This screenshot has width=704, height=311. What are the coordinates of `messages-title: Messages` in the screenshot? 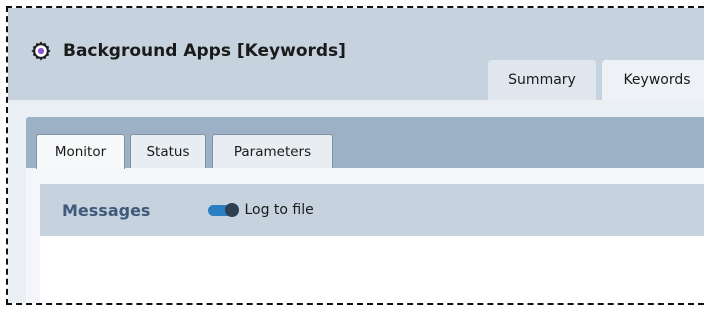 It's located at (106, 210).